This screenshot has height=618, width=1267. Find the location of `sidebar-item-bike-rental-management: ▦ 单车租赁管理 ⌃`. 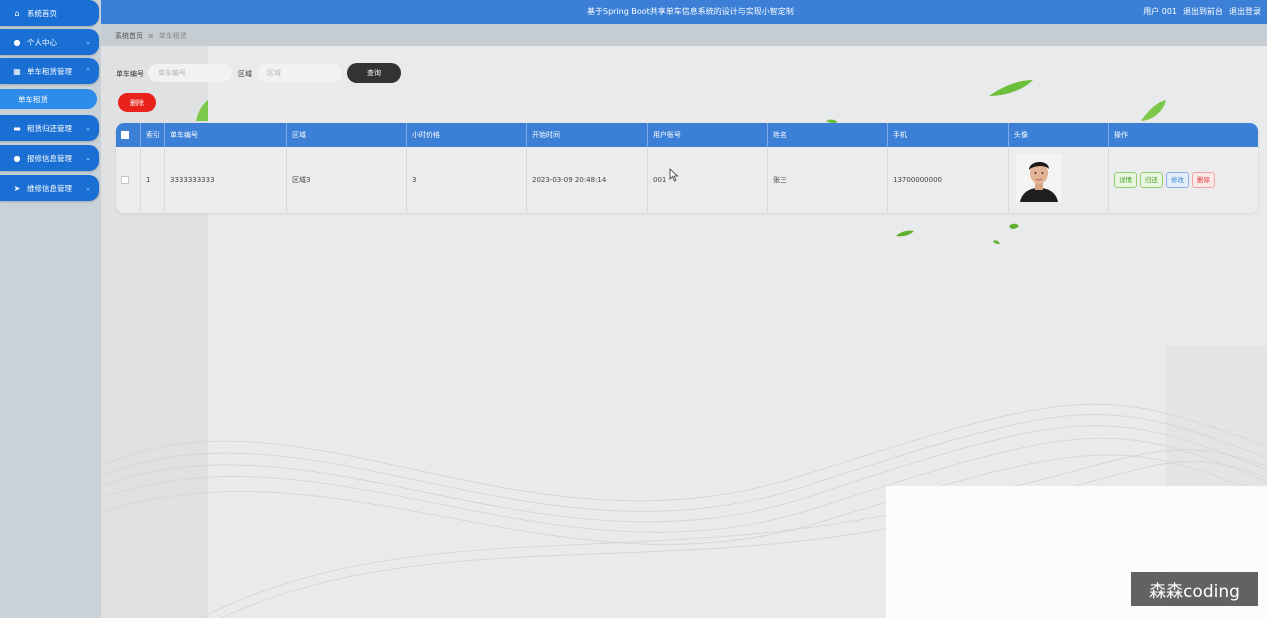

sidebar-item-bike-rental-management: ▦ 单车租赁管理 ⌃ is located at coordinates (49, 71).